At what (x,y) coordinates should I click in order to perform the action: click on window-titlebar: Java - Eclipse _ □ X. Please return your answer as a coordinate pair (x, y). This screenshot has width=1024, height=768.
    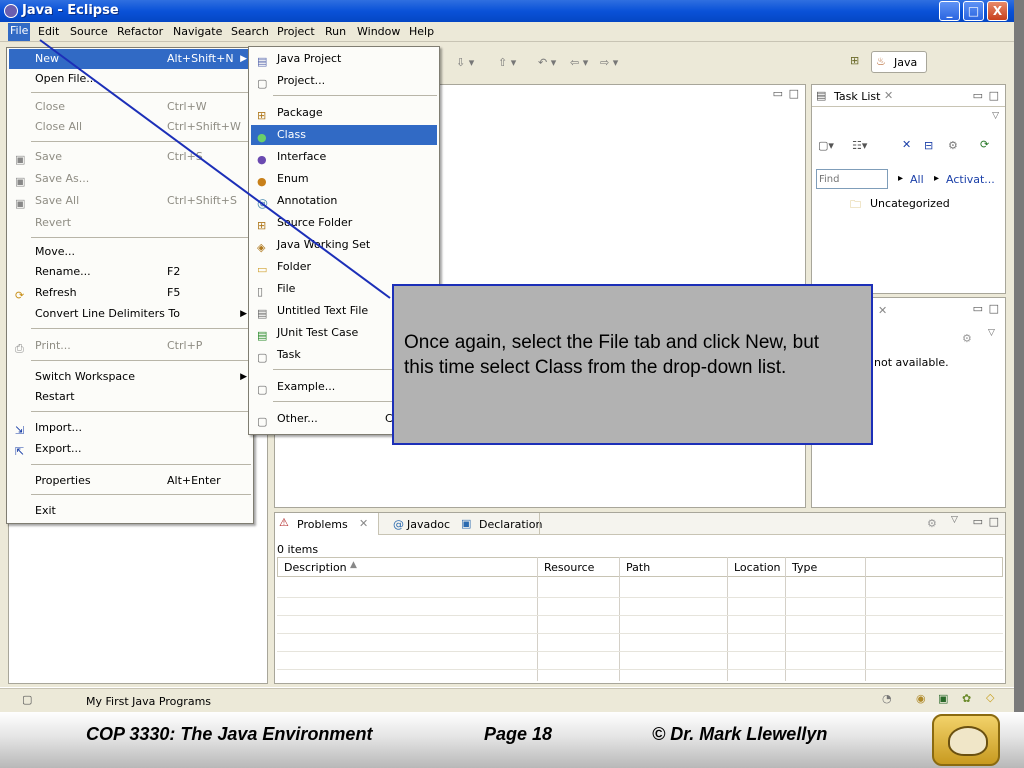
    Looking at the image, I should click on (507, 11).